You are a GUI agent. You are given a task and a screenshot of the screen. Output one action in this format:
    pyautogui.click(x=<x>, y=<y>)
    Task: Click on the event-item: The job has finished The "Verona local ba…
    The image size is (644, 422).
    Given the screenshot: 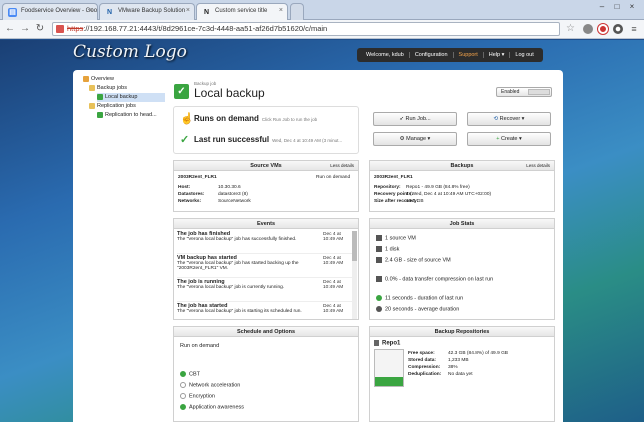 What is the action you would take?
    pyautogui.click(x=266, y=242)
    